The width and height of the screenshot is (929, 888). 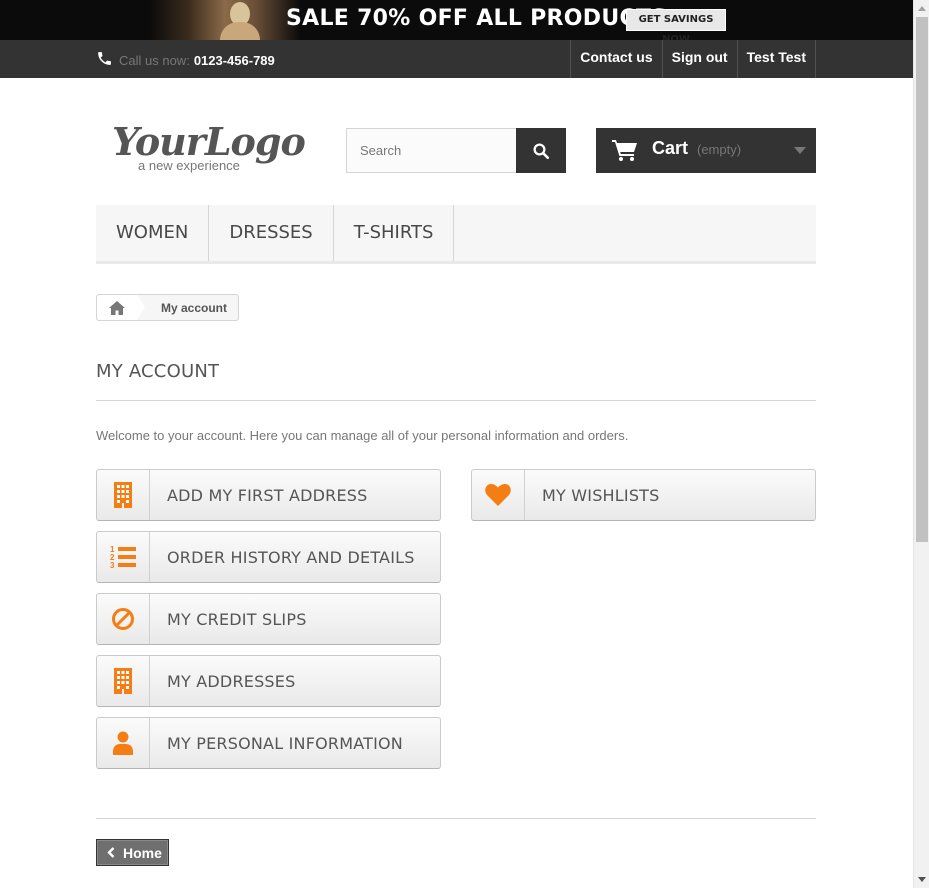 I want to click on sign-out-link: Sign out, so click(x=699, y=59).